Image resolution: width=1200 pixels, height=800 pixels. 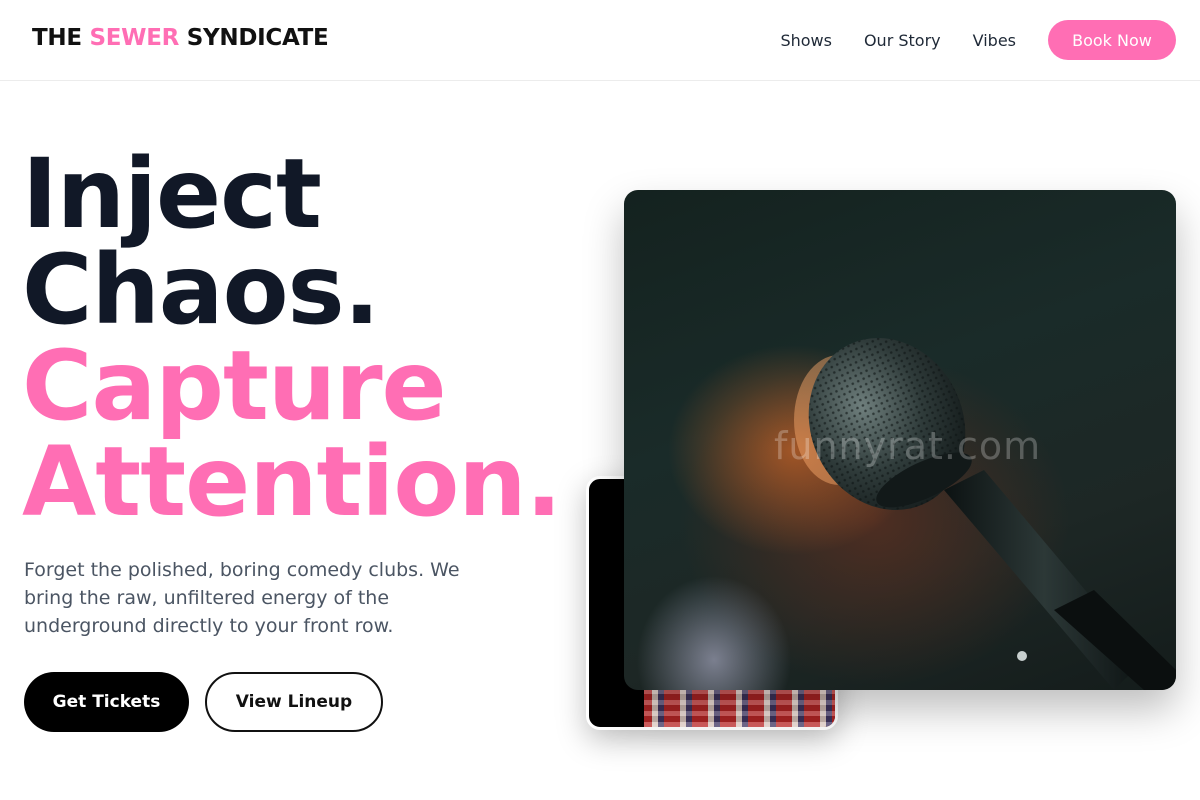 What do you see at coordinates (234, 386) in the screenshot?
I see `headline-line-3: Capture` at bounding box center [234, 386].